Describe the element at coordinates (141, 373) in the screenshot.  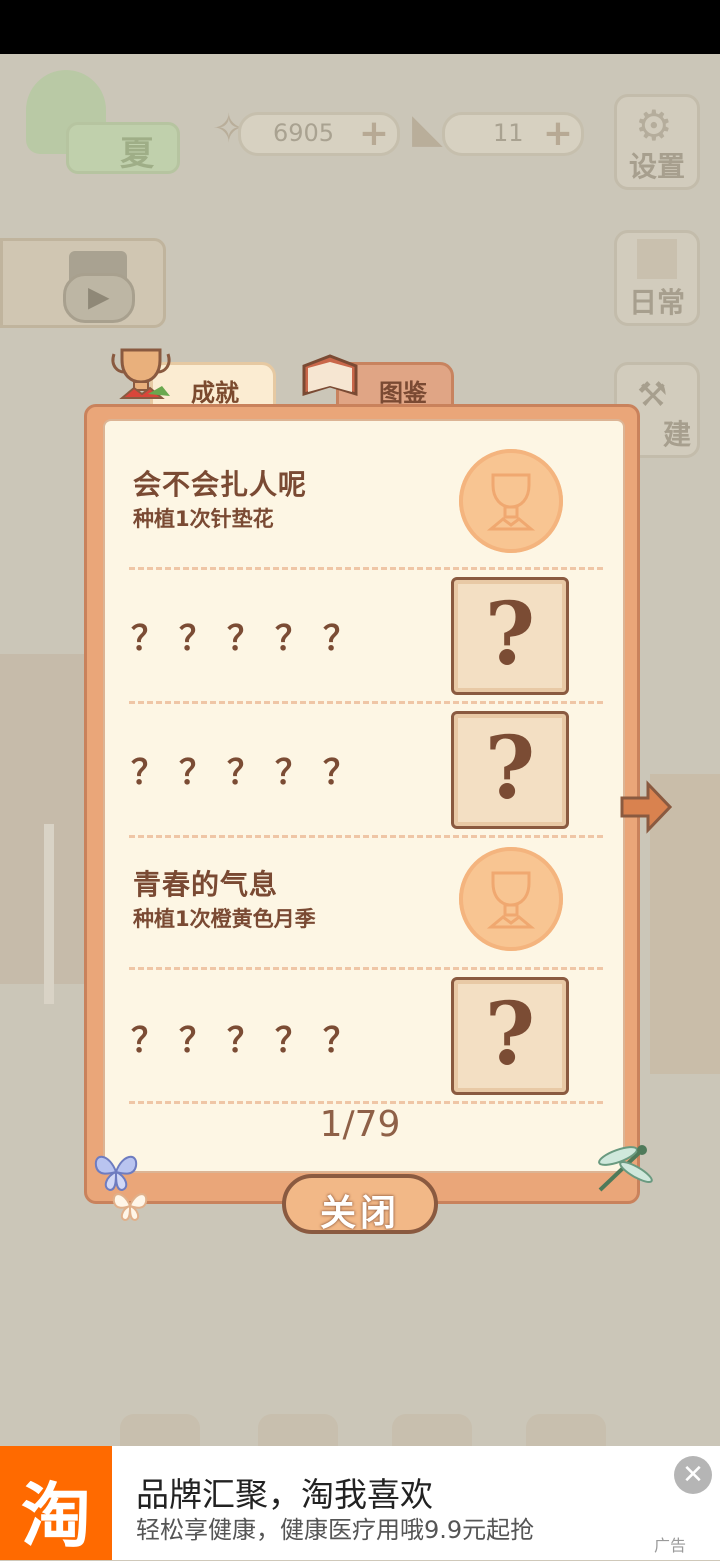
I see `trophy-icon` at that location.